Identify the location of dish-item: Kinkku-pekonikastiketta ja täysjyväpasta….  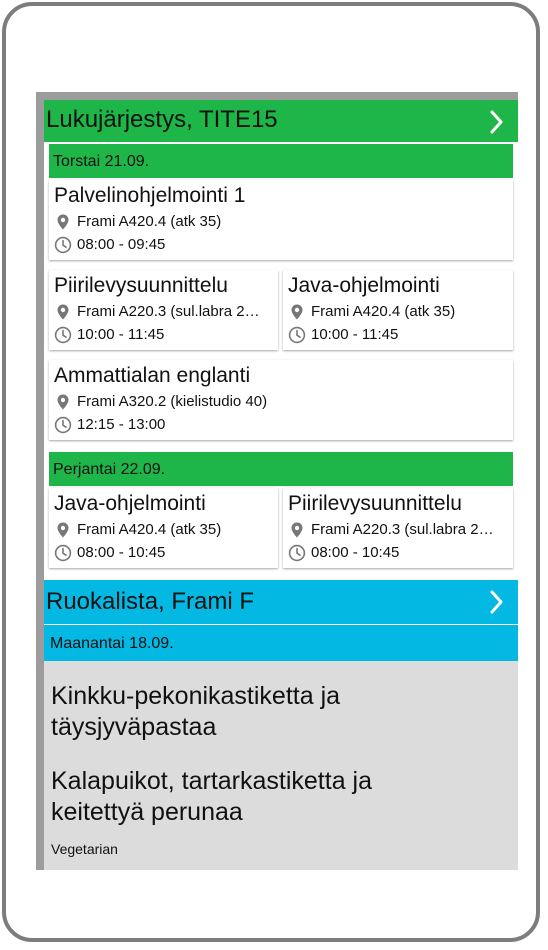
(195, 712).